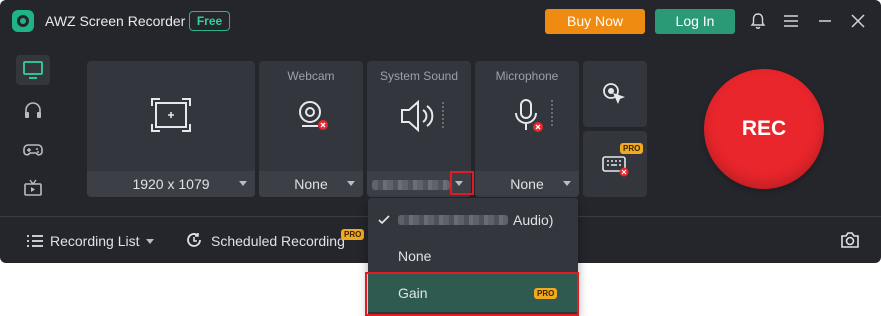 The image size is (881, 316). I want to click on rec-button: REC, so click(764, 129).